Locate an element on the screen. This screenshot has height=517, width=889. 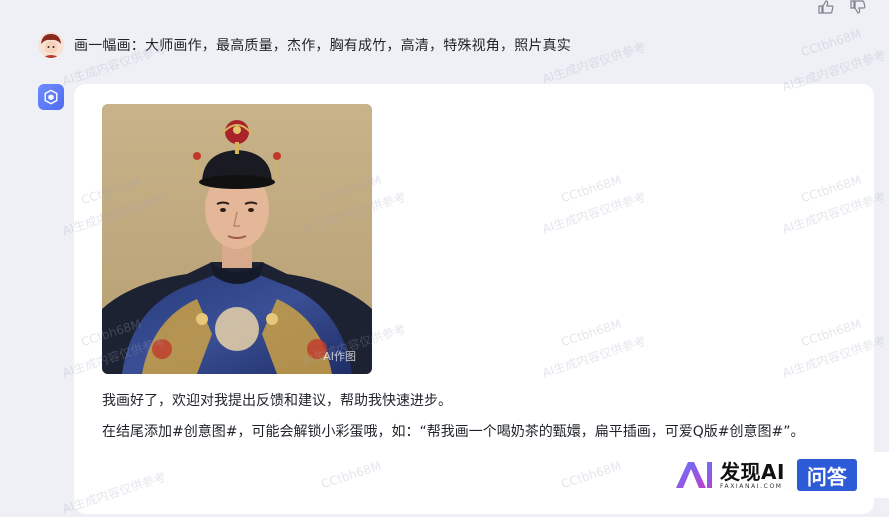
user-message: 画一幅画：大师画作，最高质量，杰作，胸有成竹，高清，特殊视角，照片真实 is located at coordinates (304, 45).